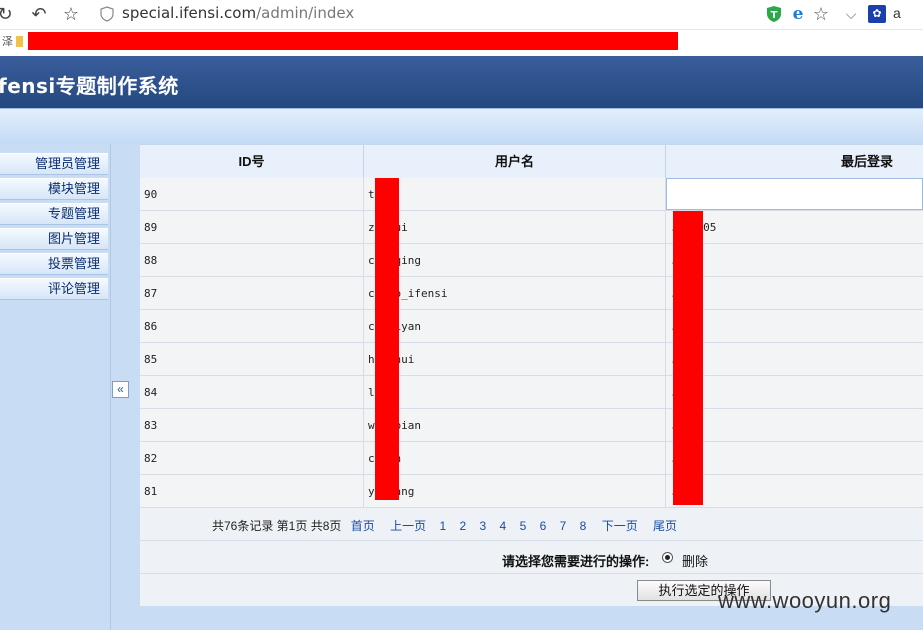 The image size is (923, 630). Describe the element at coordinates (387, 339) in the screenshot. I see `username-redaction` at that location.